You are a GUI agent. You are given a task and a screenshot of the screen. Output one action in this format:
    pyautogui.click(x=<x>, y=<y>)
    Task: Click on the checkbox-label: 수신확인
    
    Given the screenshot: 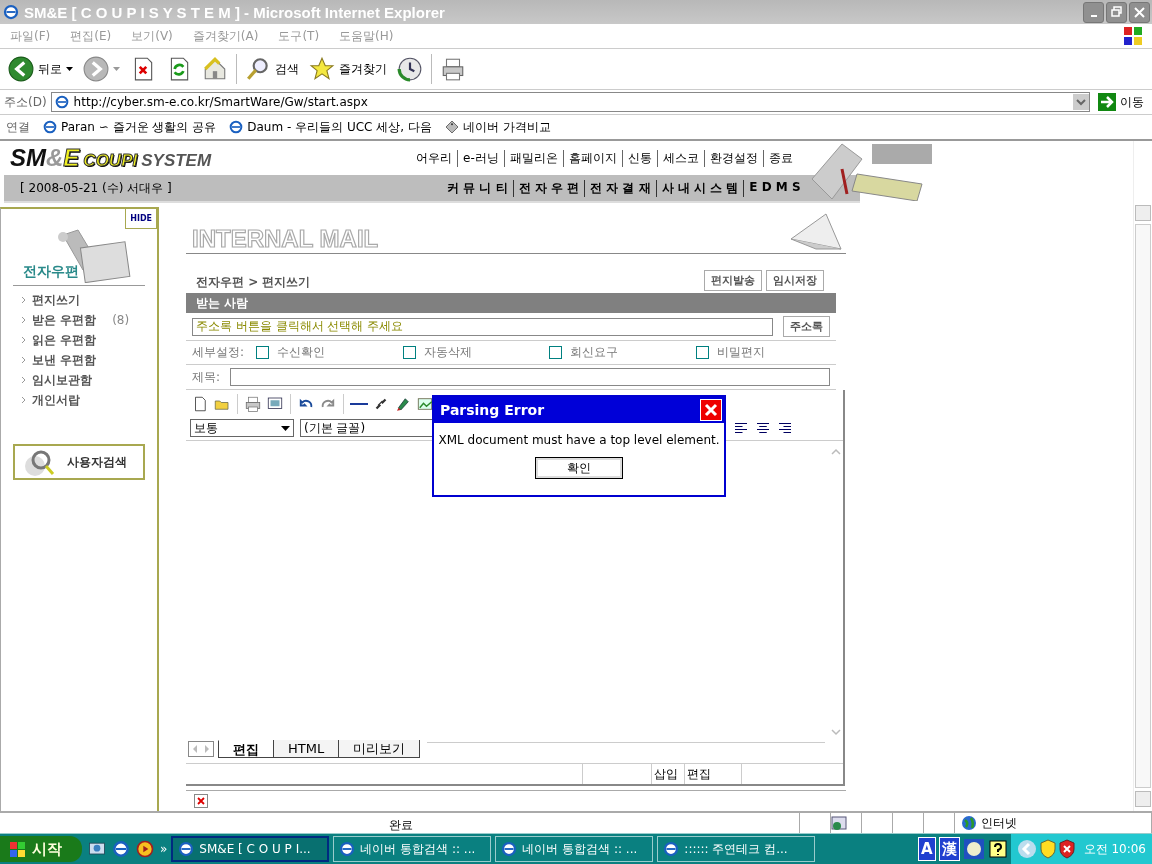 What is the action you would take?
    pyautogui.click(x=301, y=353)
    